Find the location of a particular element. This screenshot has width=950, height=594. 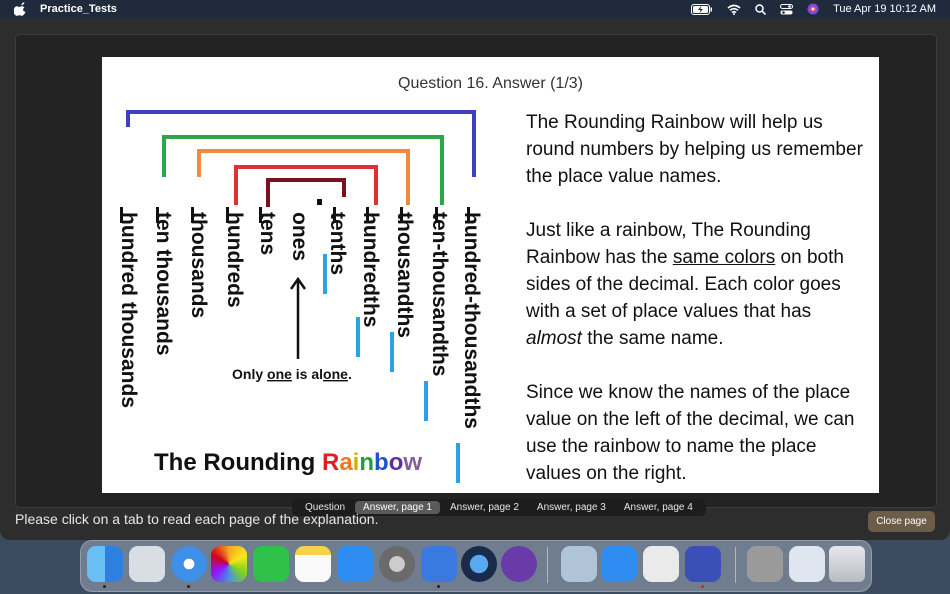

menu-clock: Tue Apr 19 10:12 AM is located at coordinates (884, 9).